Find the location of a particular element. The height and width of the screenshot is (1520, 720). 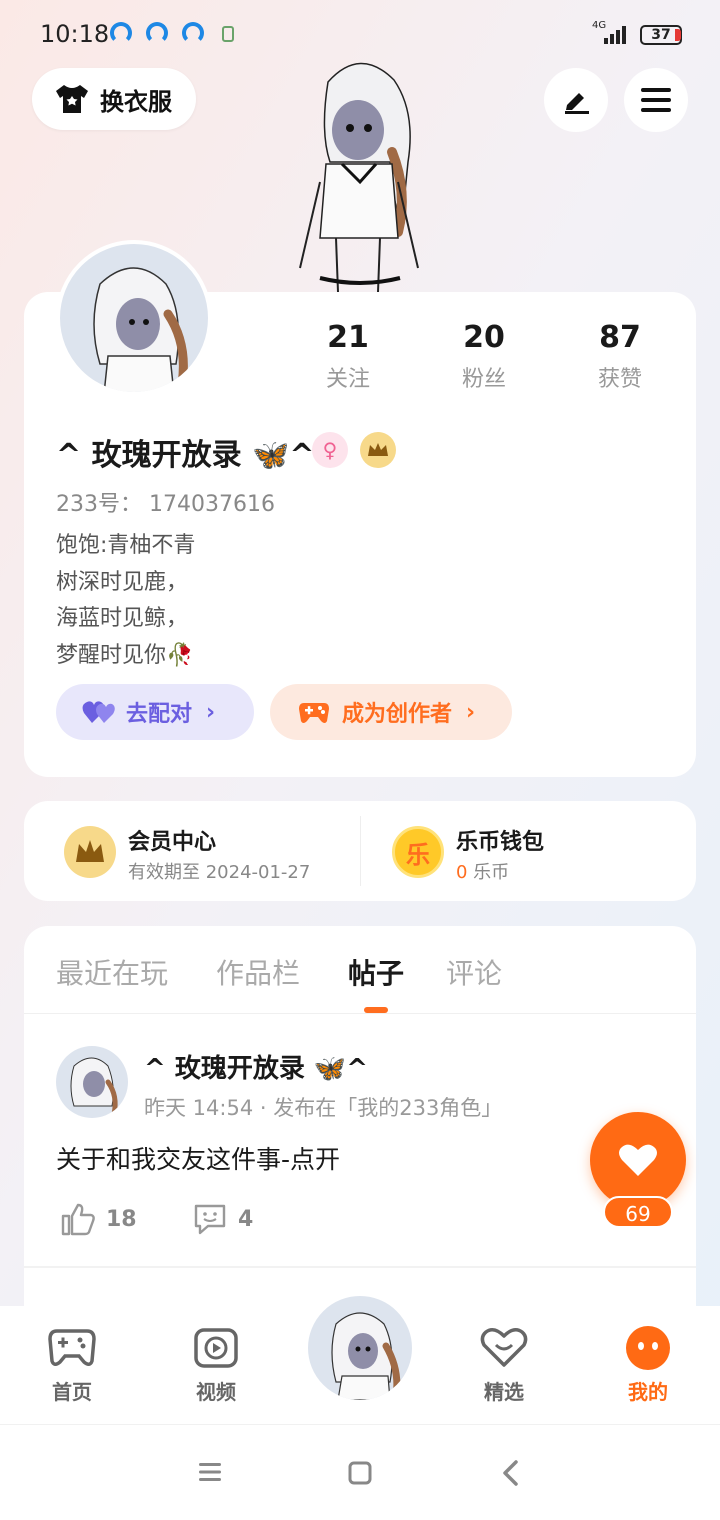

nav-featured: 精选 is located at coordinates (504, 1364).